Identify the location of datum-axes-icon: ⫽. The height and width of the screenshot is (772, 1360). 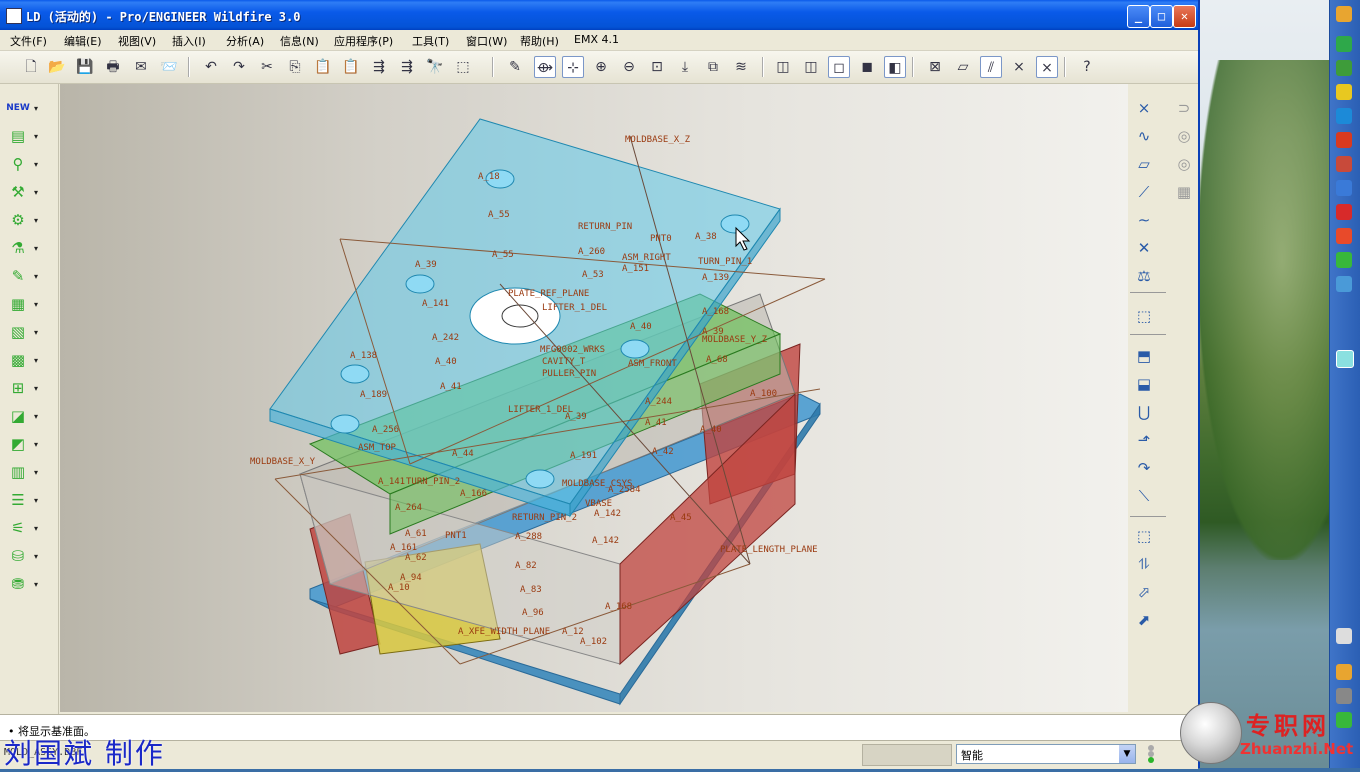
(991, 67).